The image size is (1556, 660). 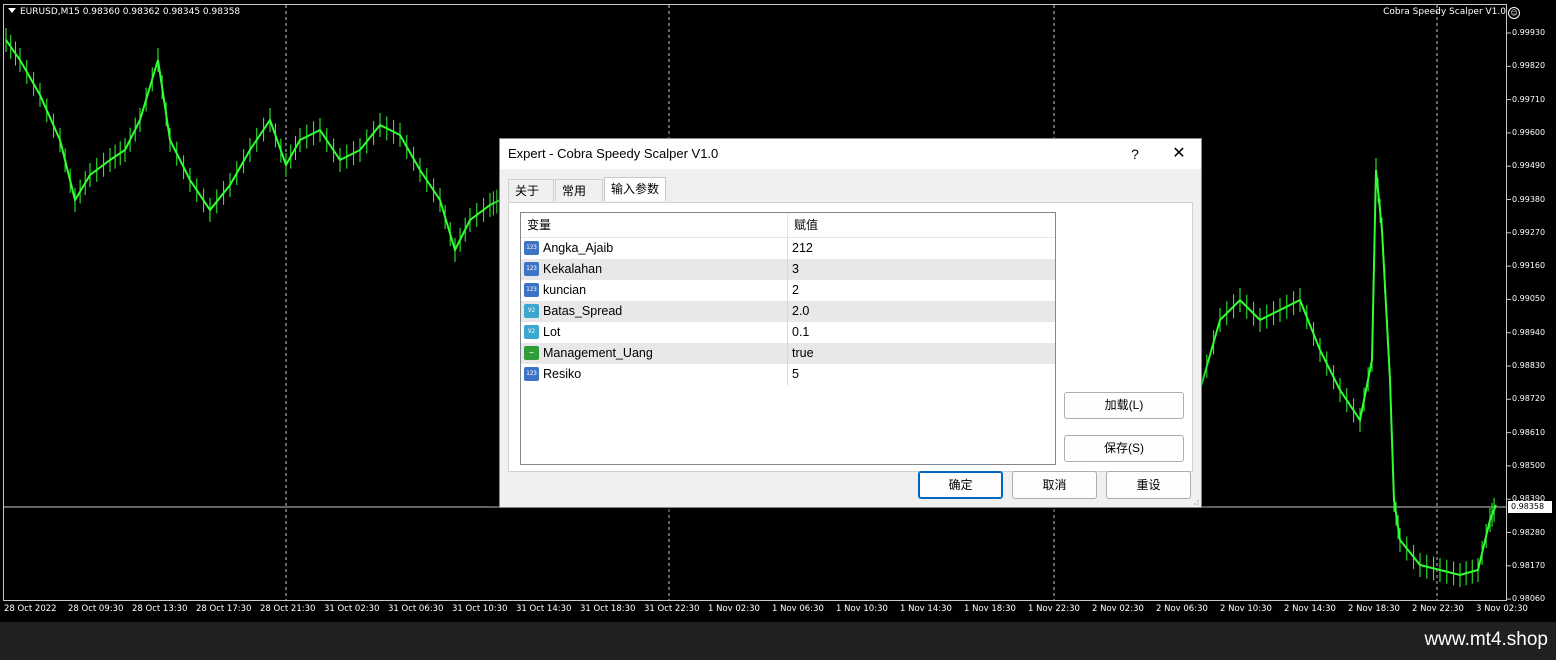 I want to click on current-price-label: 0.98358, so click(x=1530, y=507).